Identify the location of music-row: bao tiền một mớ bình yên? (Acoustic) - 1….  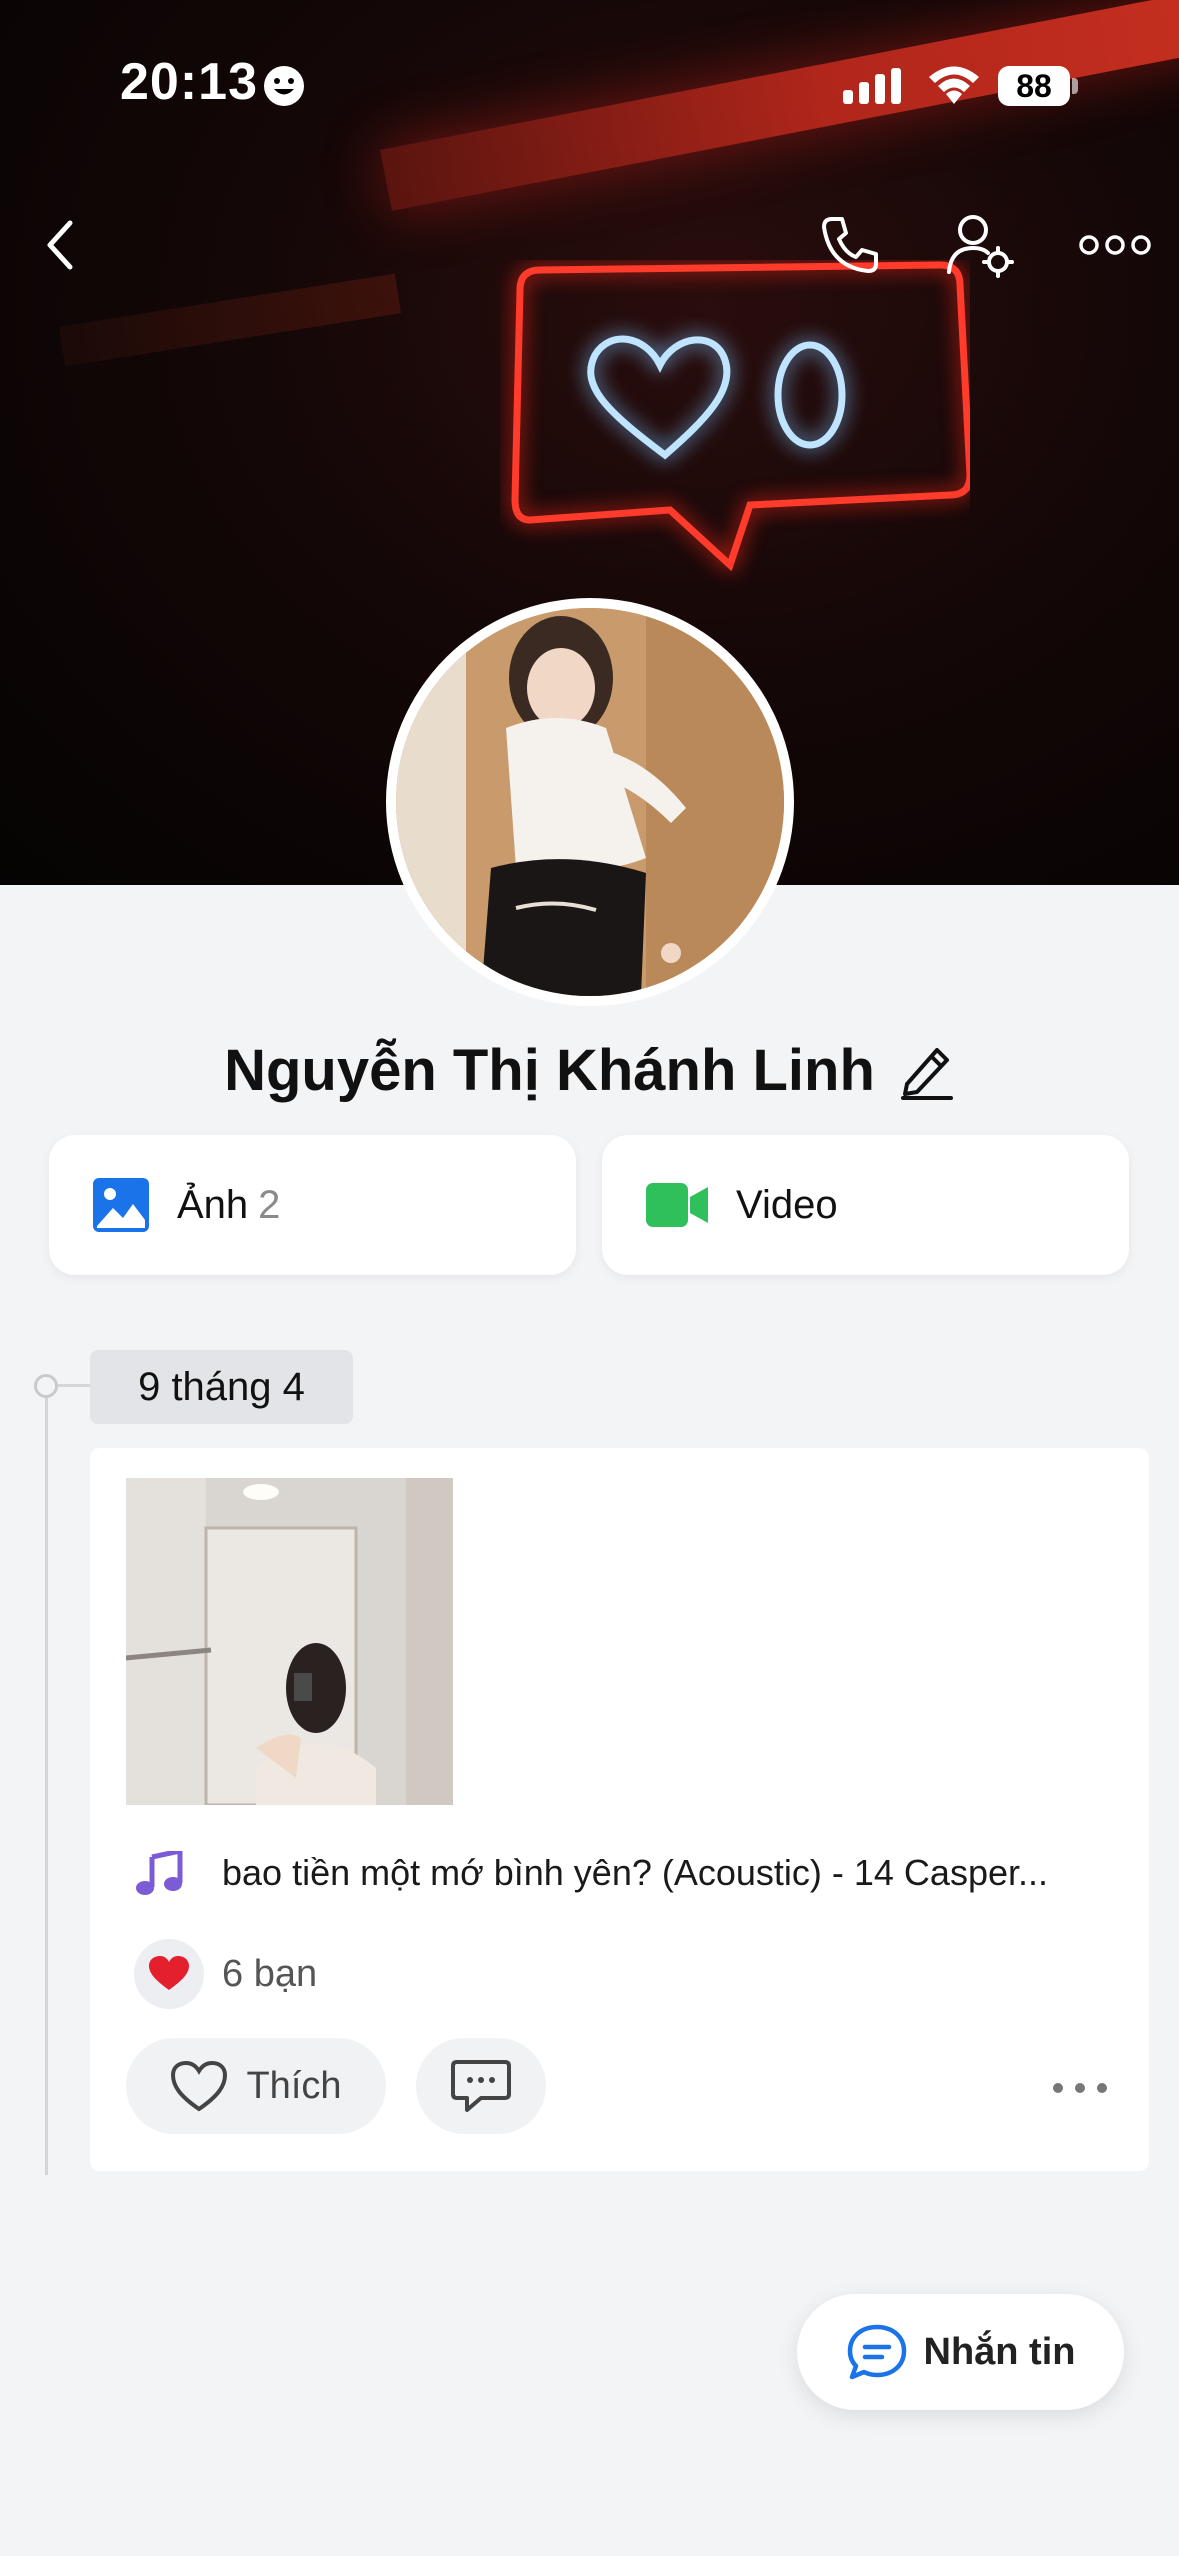
(631, 1873).